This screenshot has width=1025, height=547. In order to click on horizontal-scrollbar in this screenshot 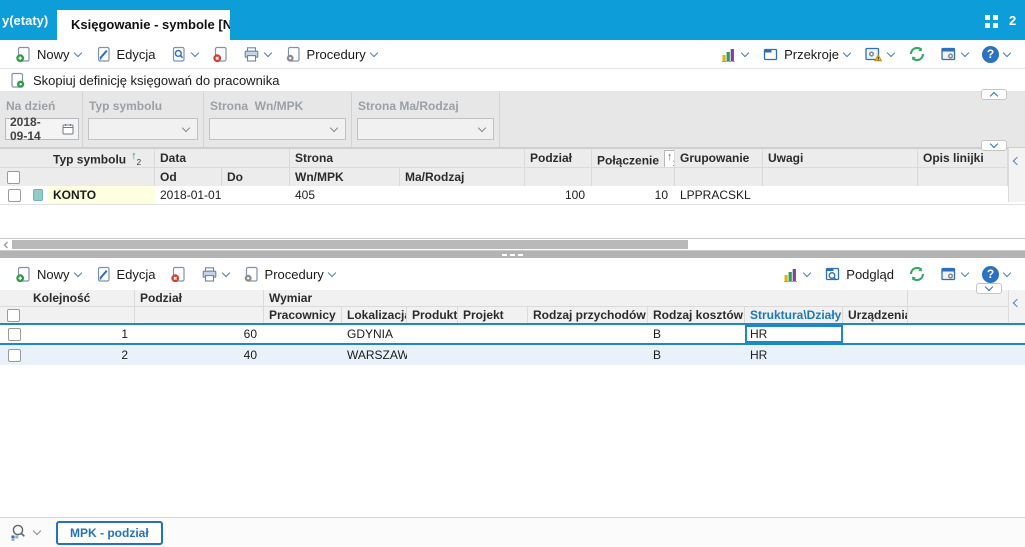, I will do `click(512, 244)`.